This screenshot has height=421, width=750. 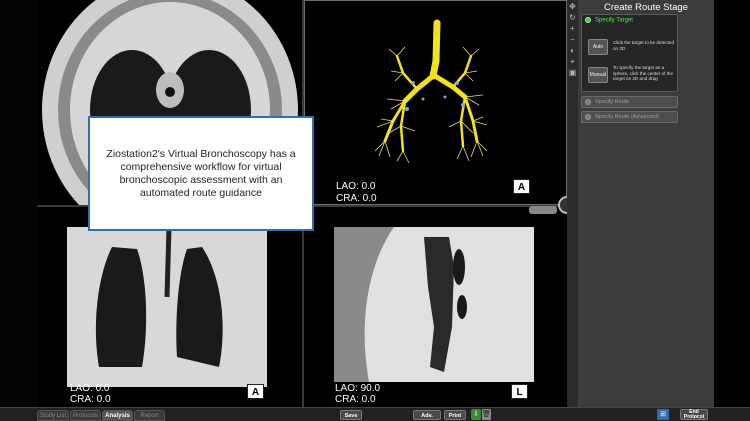 I want to click on horizontal-slider, so click(x=543, y=210).